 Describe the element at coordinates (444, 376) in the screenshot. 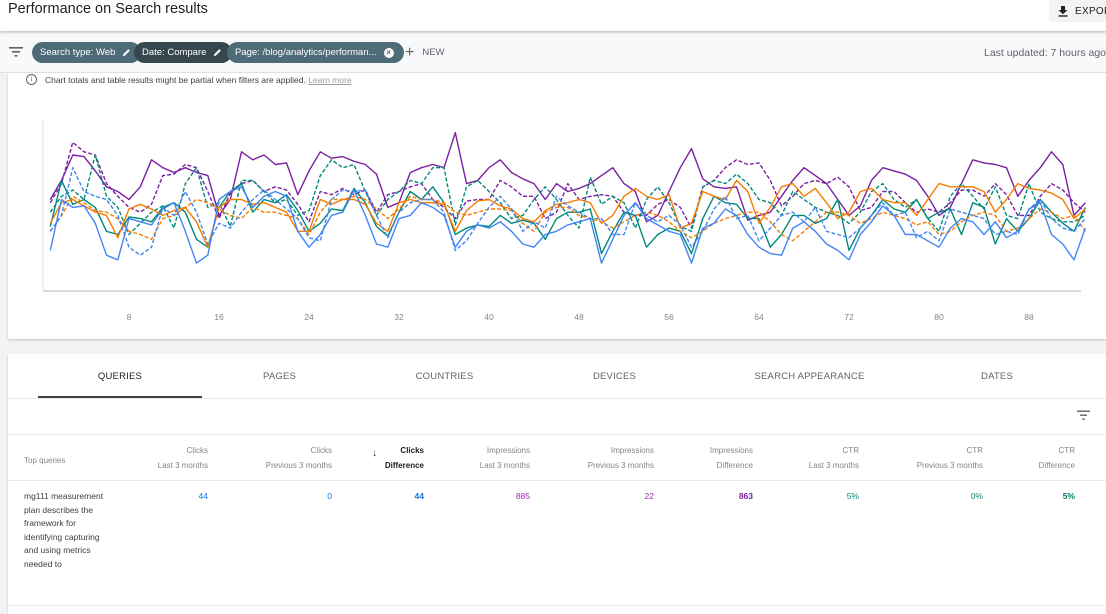

I see `tab-countries: COUNTRIES` at that location.